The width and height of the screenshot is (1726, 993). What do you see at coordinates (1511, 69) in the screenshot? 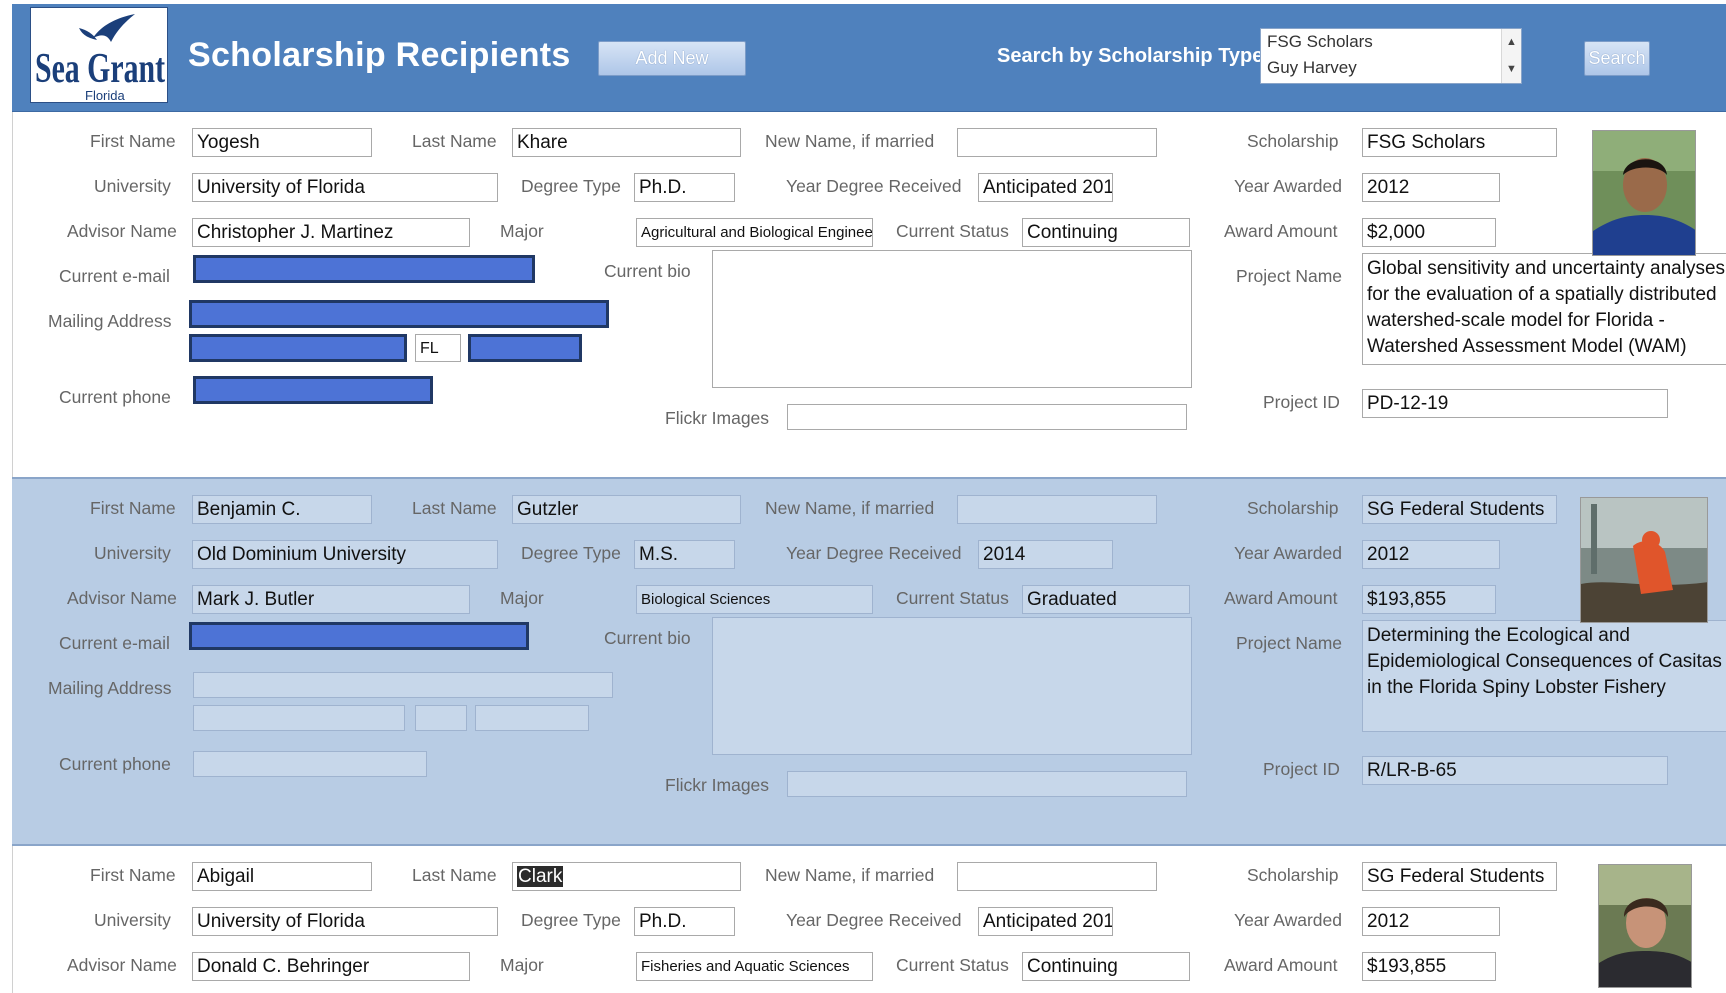
I see `scroll-down-icon: ▼` at bounding box center [1511, 69].